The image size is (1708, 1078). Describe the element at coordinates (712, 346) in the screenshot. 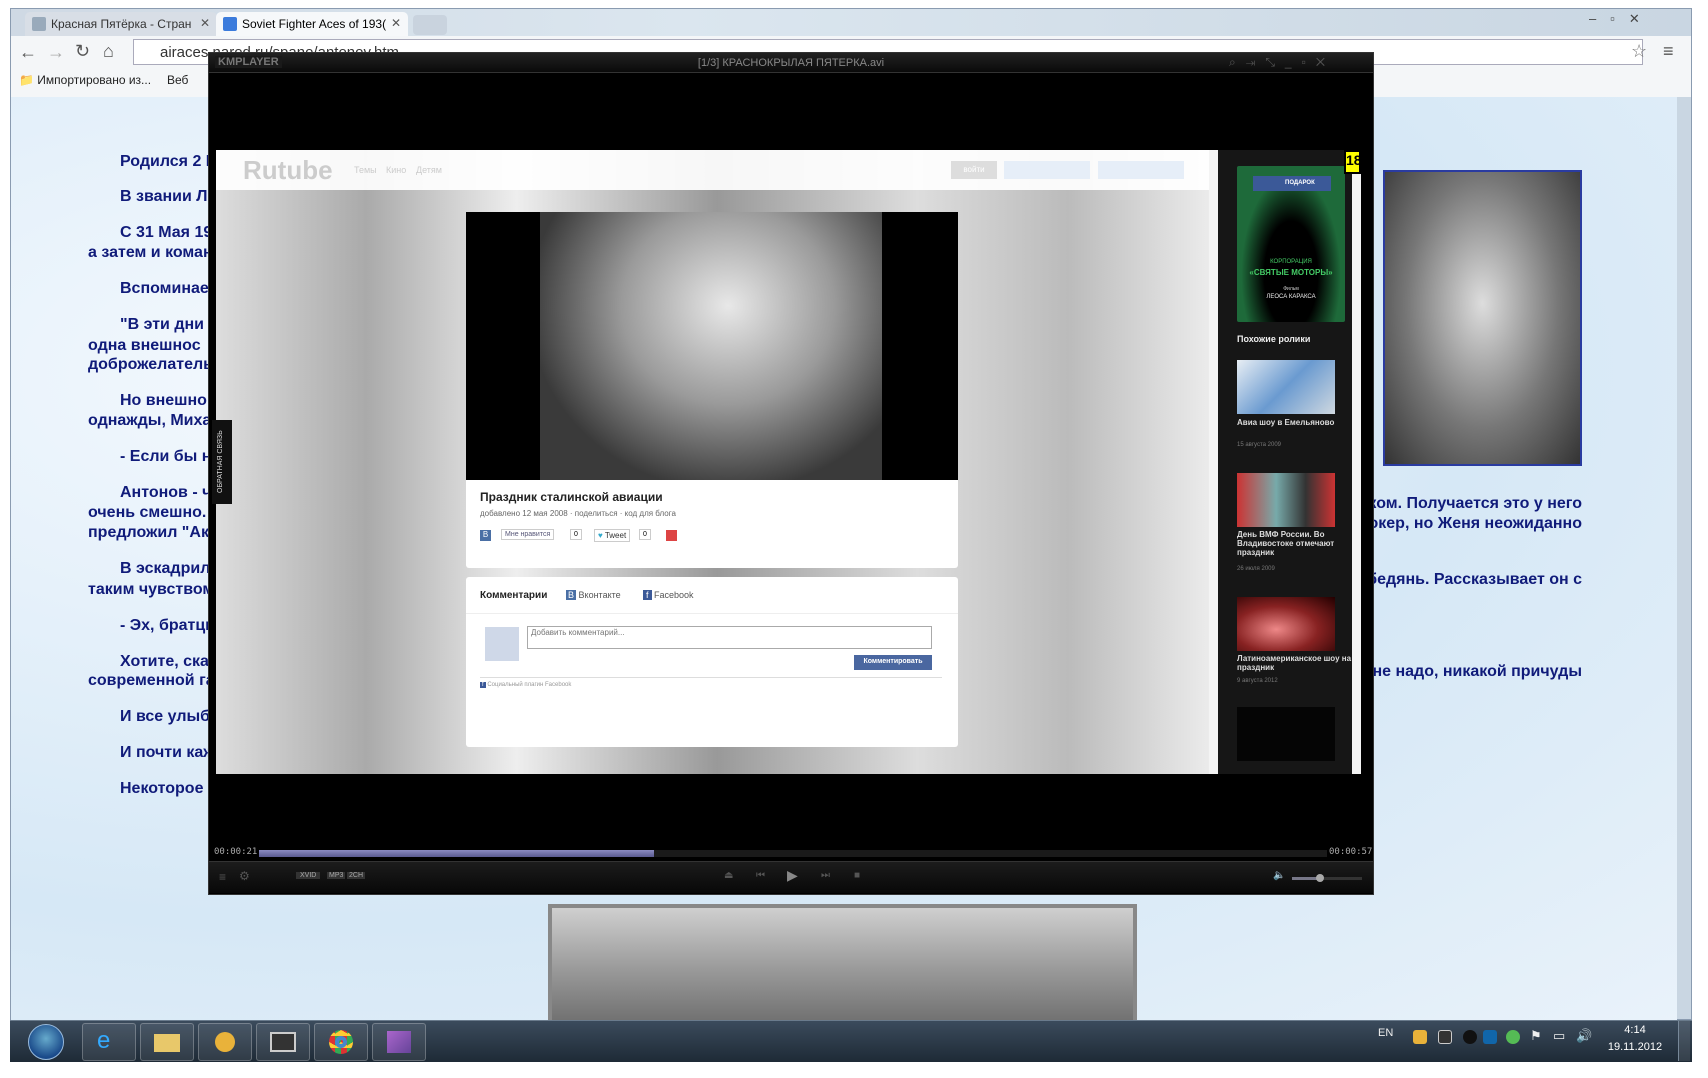

I see `video-player` at that location.